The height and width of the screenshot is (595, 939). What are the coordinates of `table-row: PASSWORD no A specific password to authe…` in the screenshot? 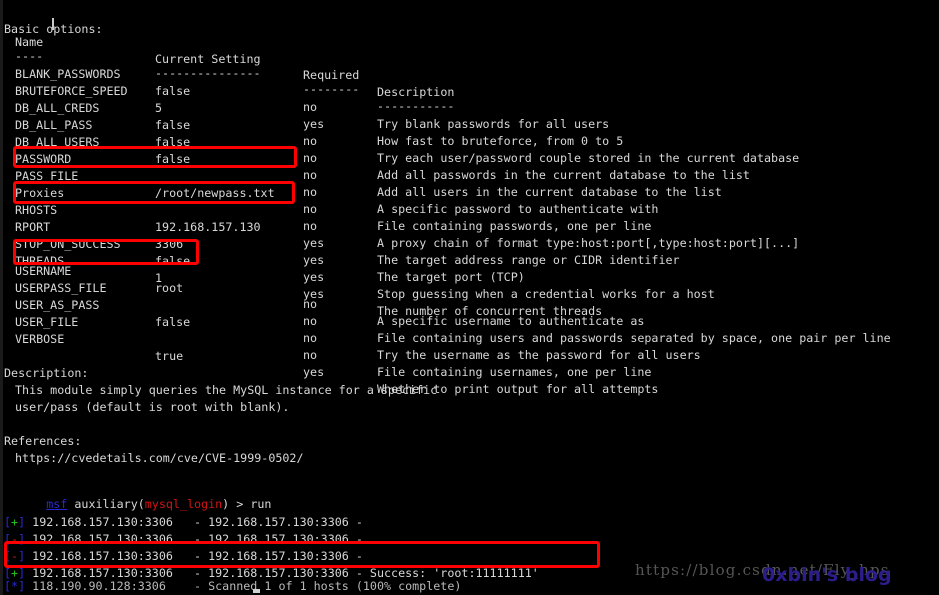 It's located at (469, 175).